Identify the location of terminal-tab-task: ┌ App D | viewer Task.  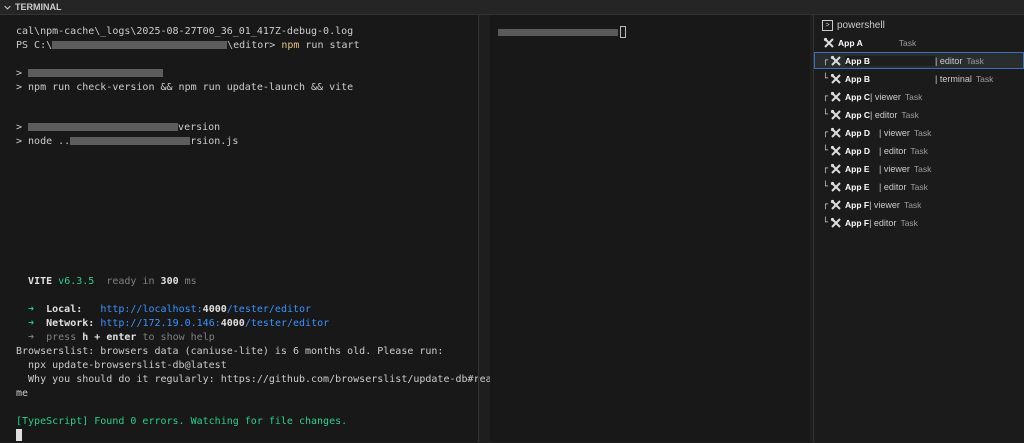
(919, 132).